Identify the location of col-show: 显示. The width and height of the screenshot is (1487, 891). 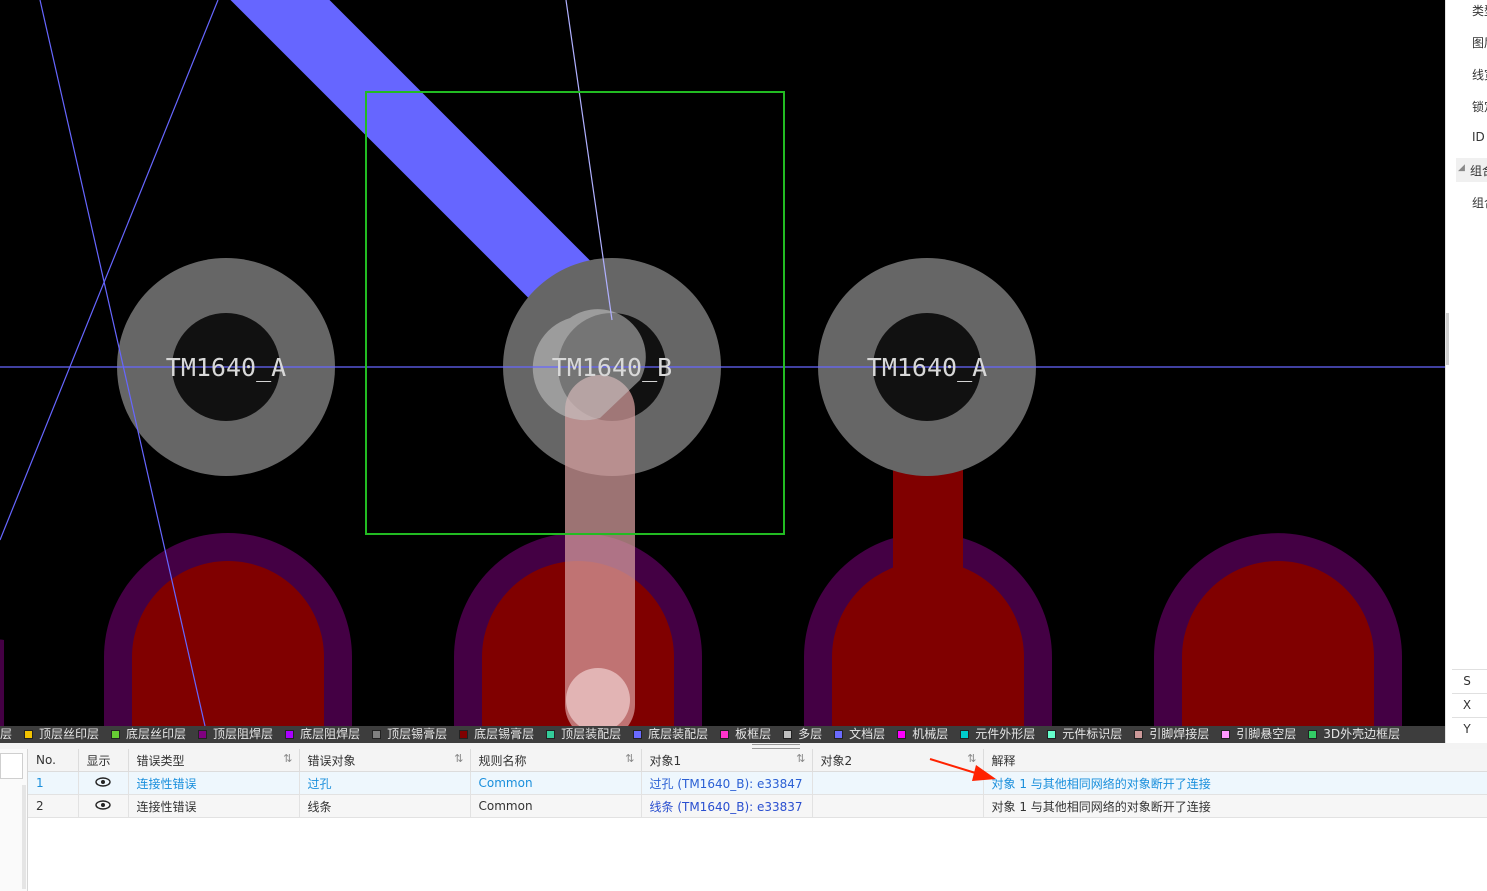
(103, 760).